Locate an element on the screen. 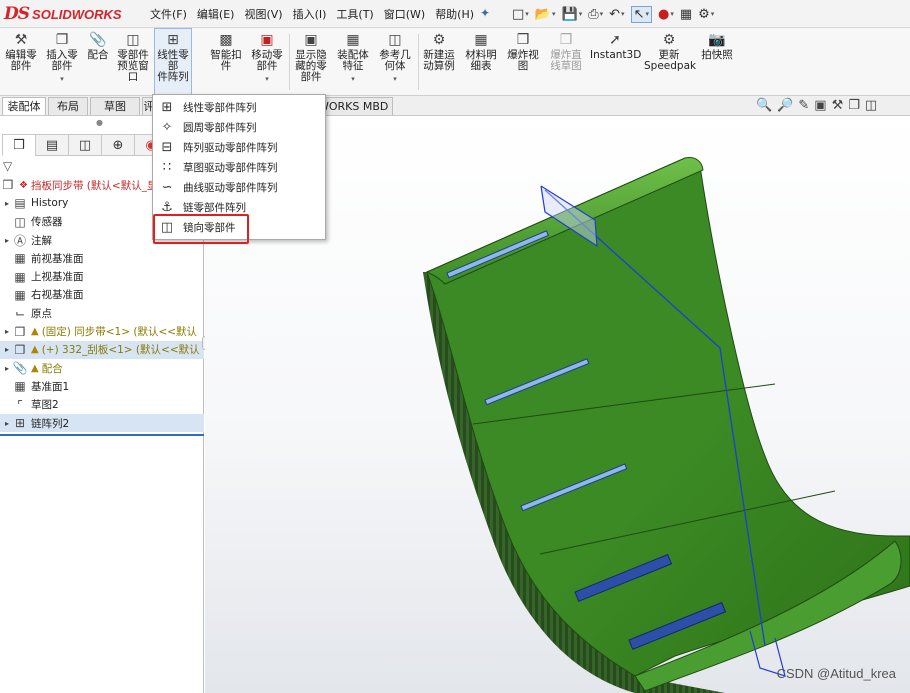 The image size is (910, 693). undo-button: ↶ ▾ is located at coordinates (616, 14).